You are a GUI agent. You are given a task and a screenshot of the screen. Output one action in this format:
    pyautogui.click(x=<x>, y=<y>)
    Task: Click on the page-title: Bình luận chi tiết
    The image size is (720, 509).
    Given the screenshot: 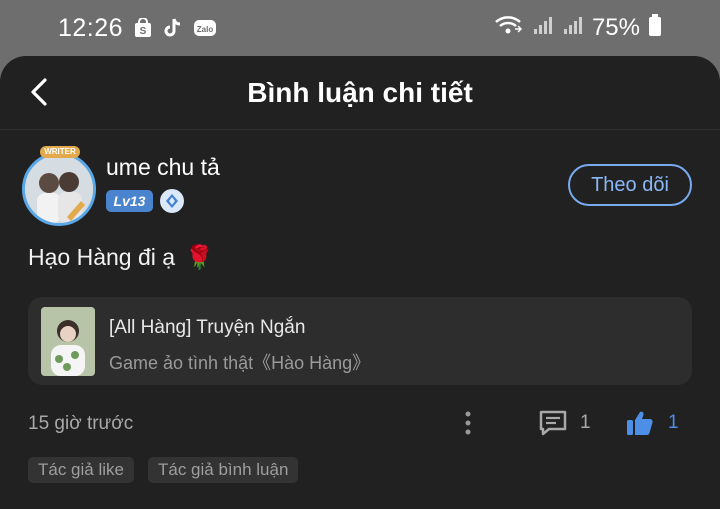 What is the action you would take?
    pyautogui.click(x=360, y=92)
    